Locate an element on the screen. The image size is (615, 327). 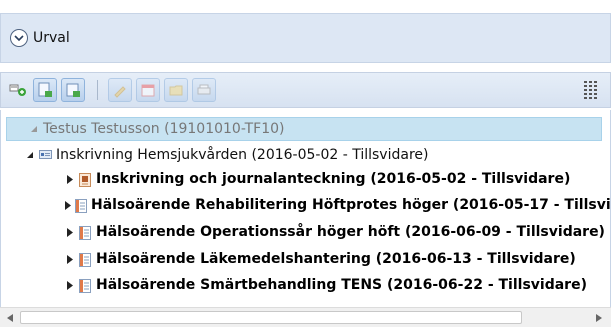
urval-expand-button is located at coordinates (19, 38).